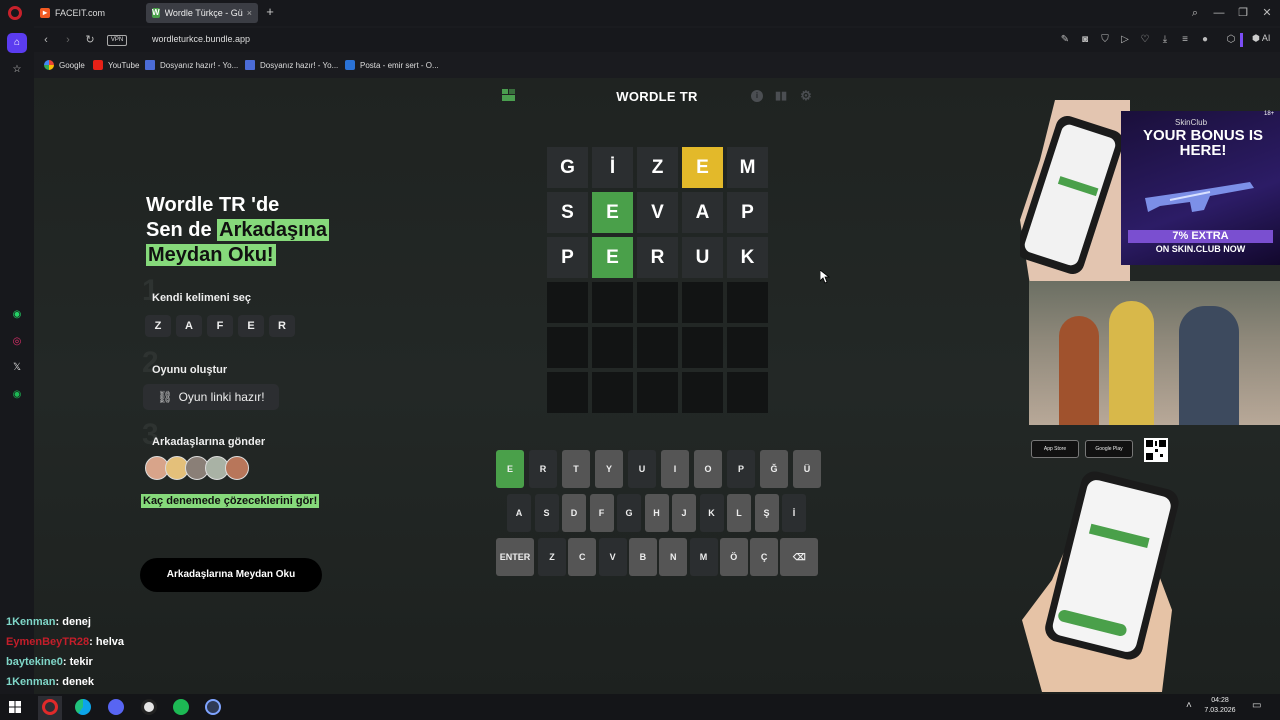  I want to click on extensions-icon: ⬡, so click(1231, 40).